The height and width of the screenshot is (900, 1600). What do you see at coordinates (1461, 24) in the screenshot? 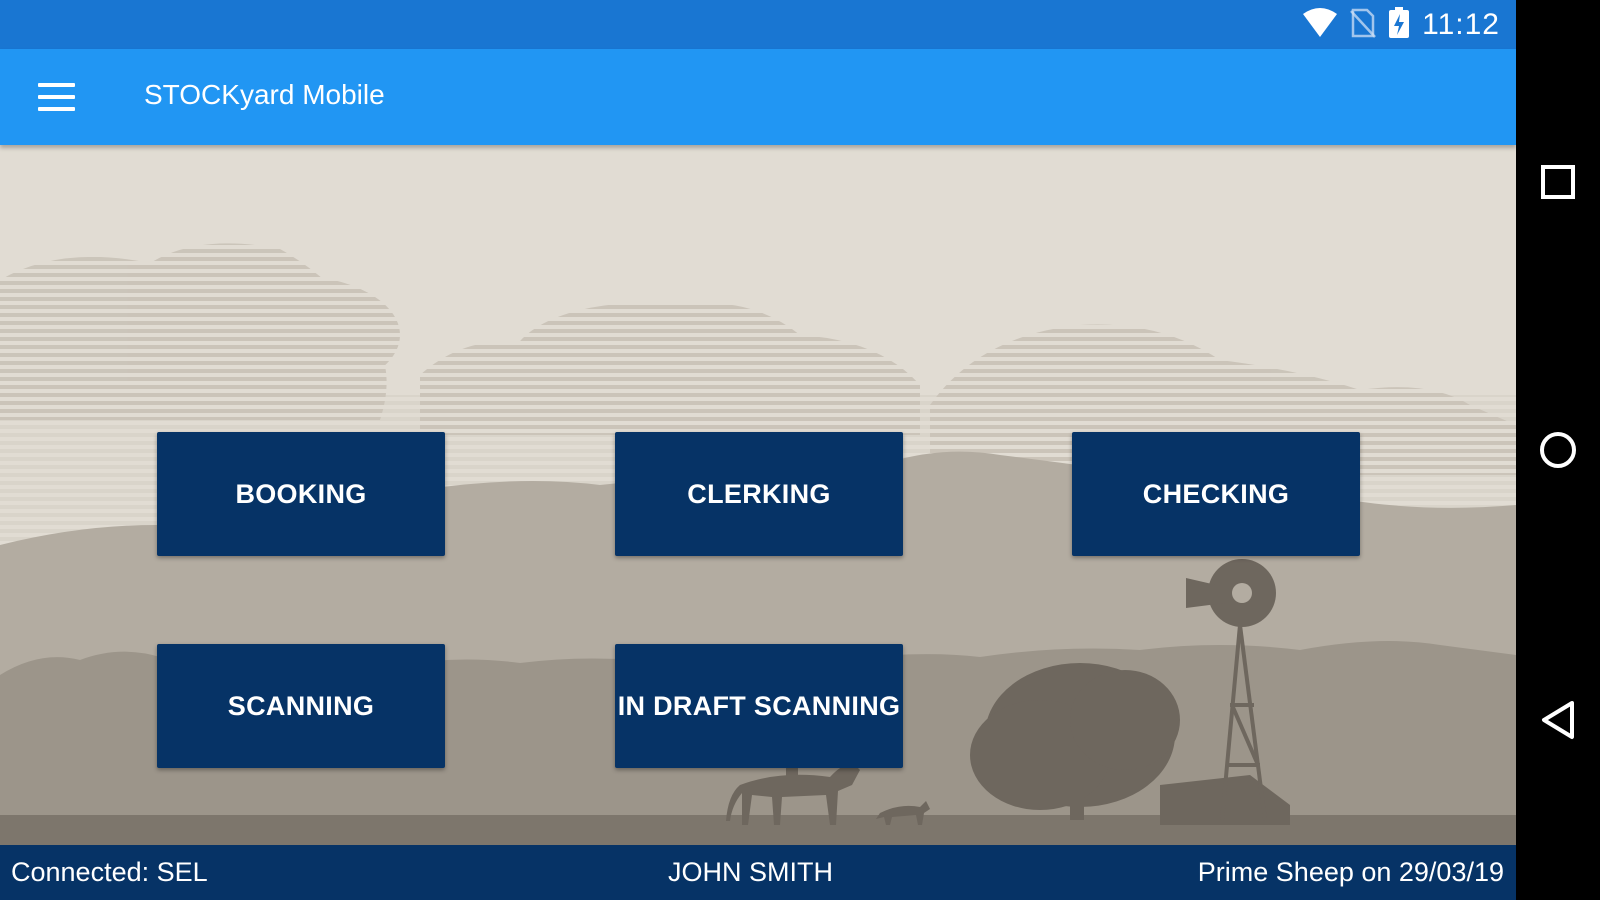
I see `clock: 11:12` at bounding box center [1461, 24].